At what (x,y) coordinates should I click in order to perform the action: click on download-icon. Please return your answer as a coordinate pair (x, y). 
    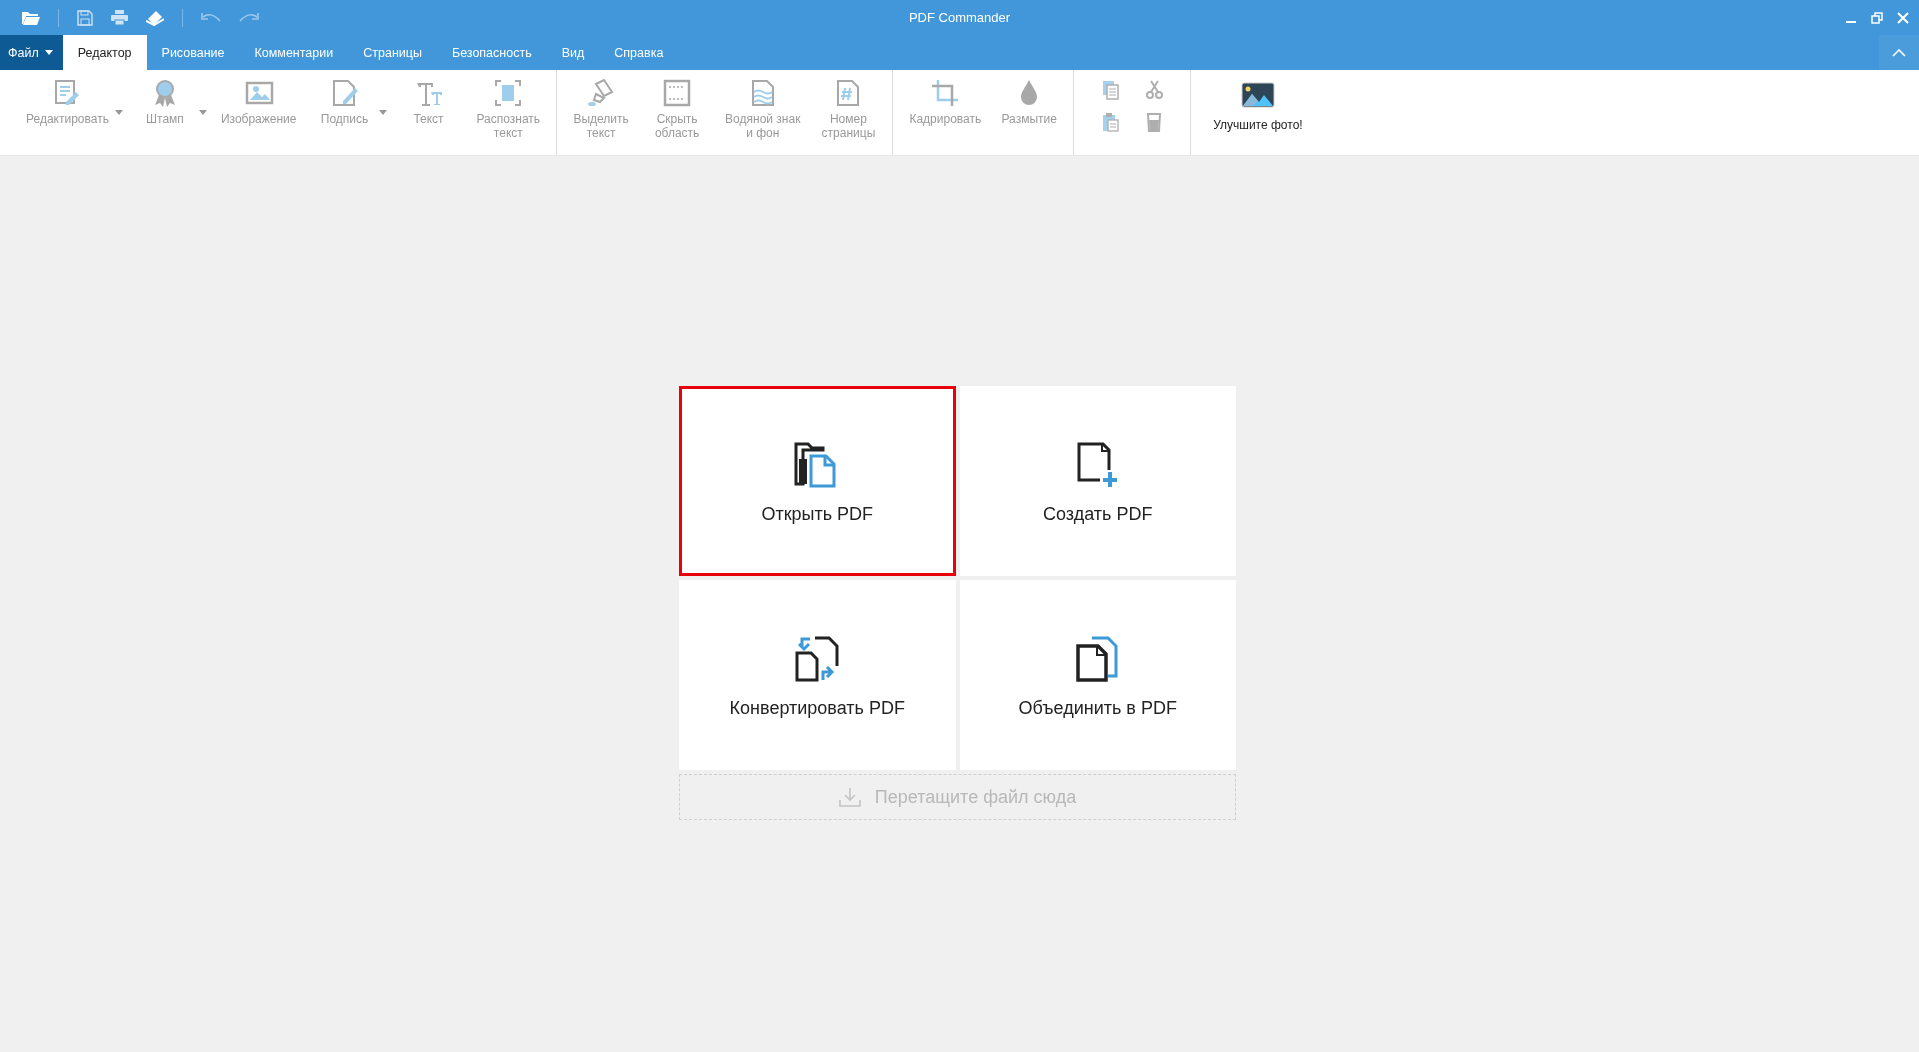
    Looking at the image, I should click on (849, 797).